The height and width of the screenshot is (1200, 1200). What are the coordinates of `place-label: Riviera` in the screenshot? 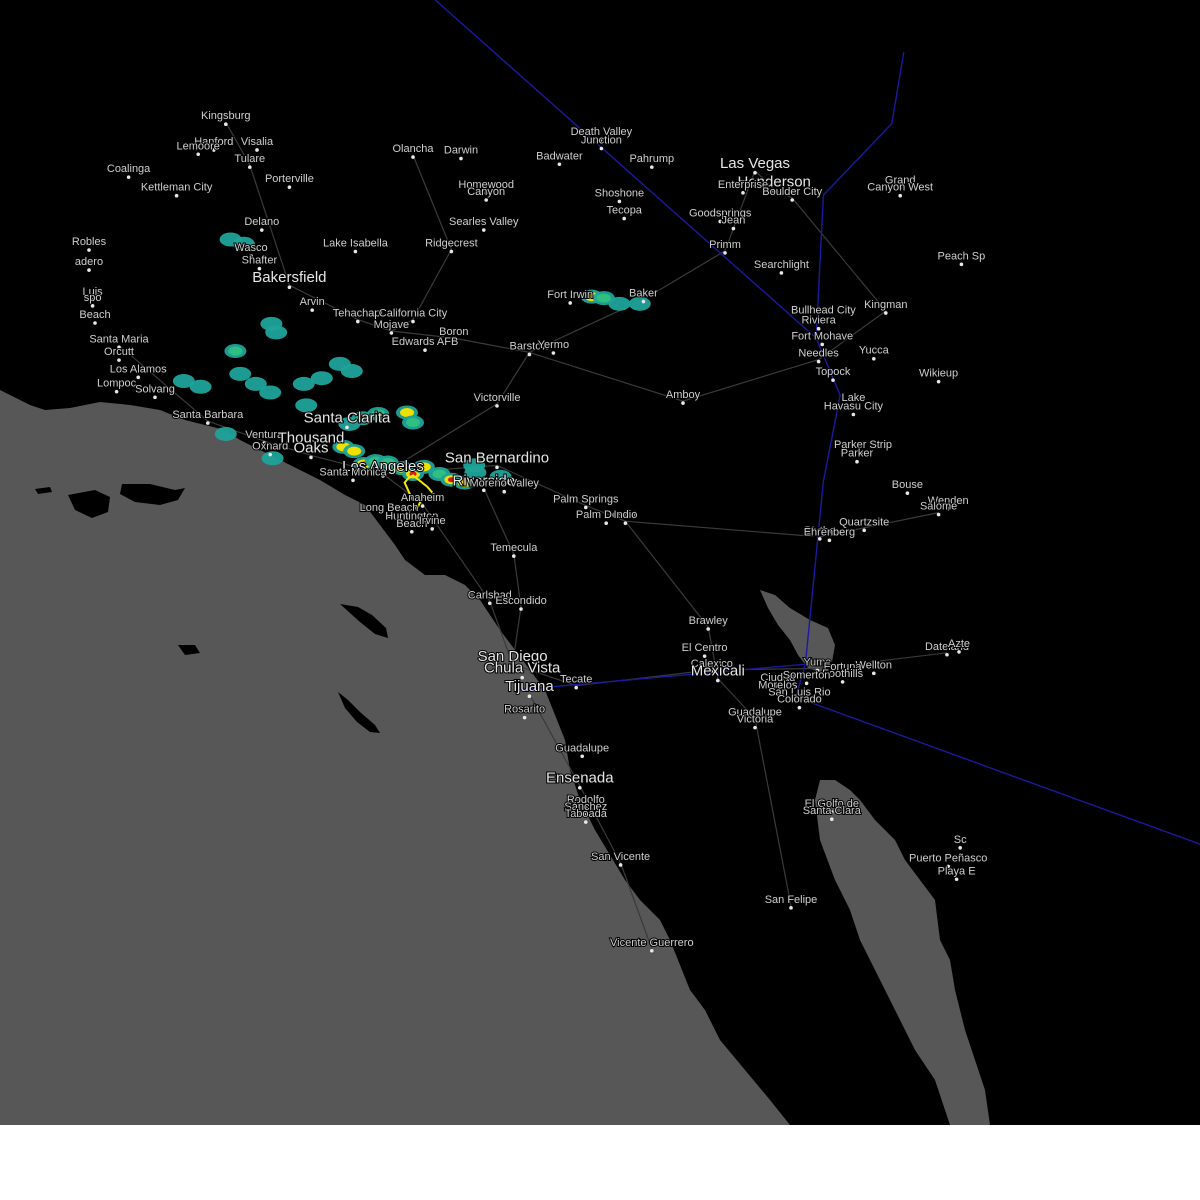 It's located at (818, 321).